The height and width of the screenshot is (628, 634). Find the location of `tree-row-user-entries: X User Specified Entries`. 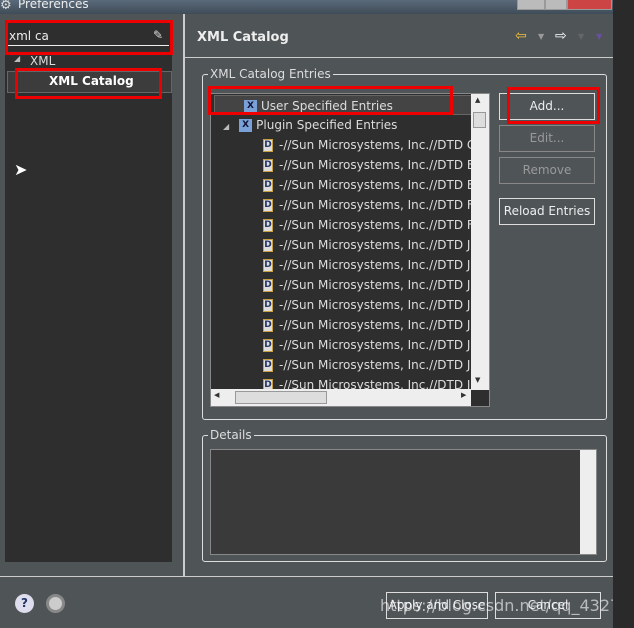

tree-row-user-entries: X User Specified Entries is located at coordinates (344, 105).